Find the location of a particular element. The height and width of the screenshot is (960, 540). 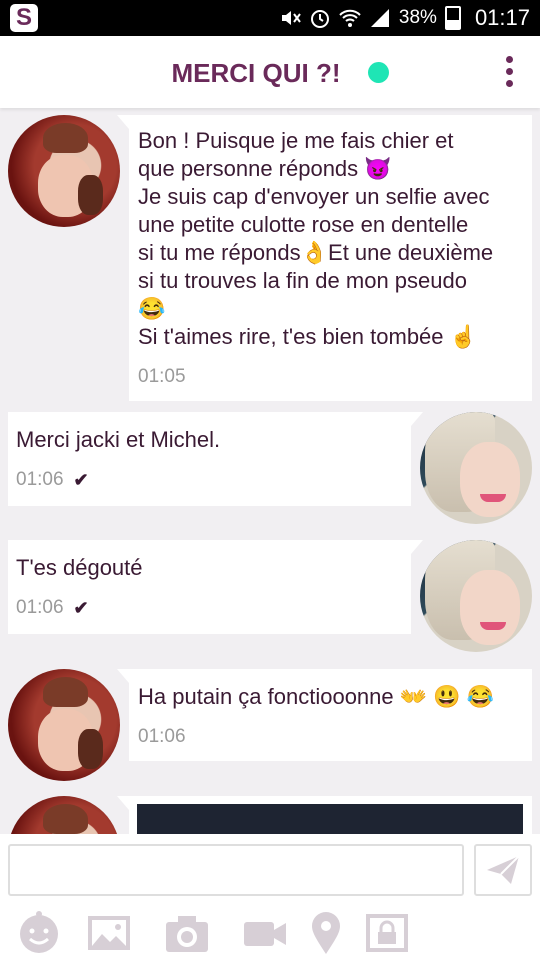

clock: 01:17 is located at coordinates (502, 17).